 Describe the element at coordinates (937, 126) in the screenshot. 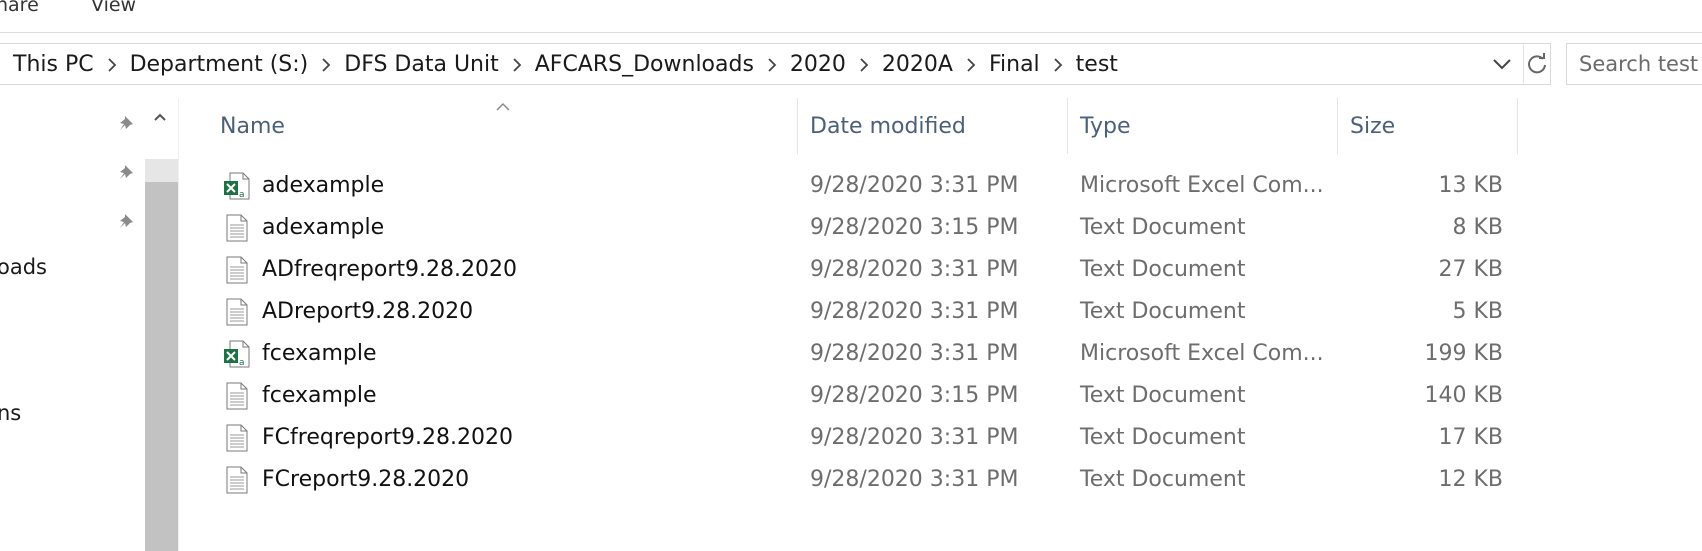

I see `column-header-date: Date modified` at that location.